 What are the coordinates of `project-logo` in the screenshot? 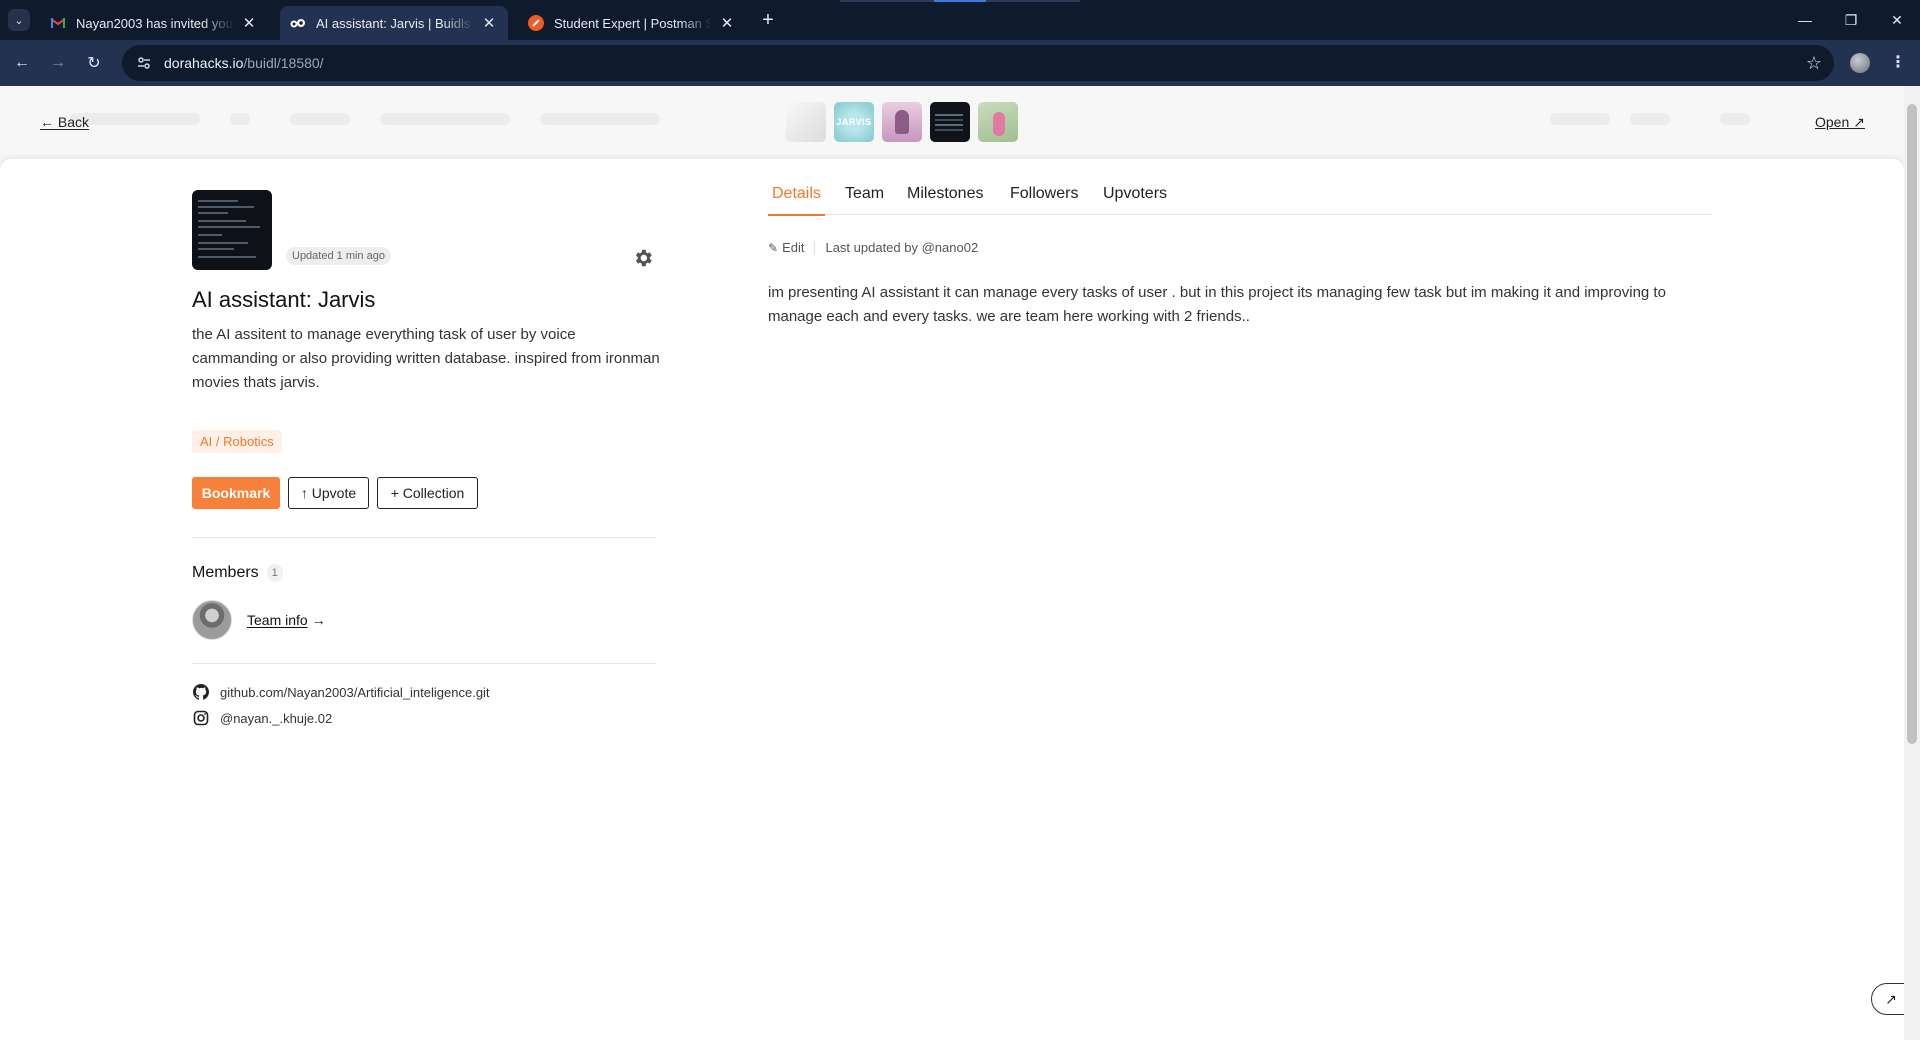 It's located at (232, 230).